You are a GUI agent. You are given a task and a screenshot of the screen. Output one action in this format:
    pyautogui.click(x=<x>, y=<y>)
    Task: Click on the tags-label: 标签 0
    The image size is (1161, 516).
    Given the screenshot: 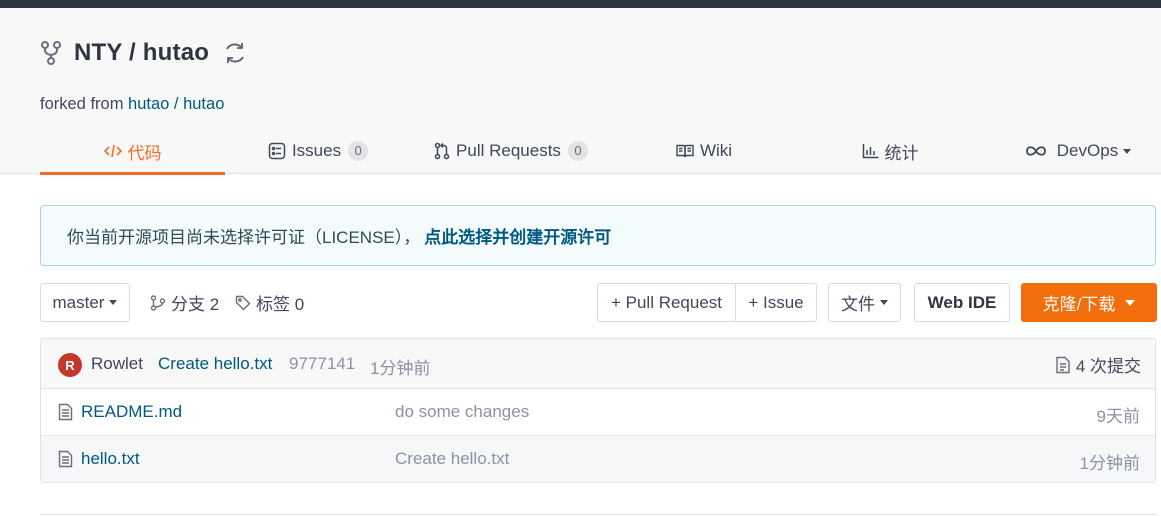 What is the action you would take?
    pyautogui.click(x=280, y=304)
    